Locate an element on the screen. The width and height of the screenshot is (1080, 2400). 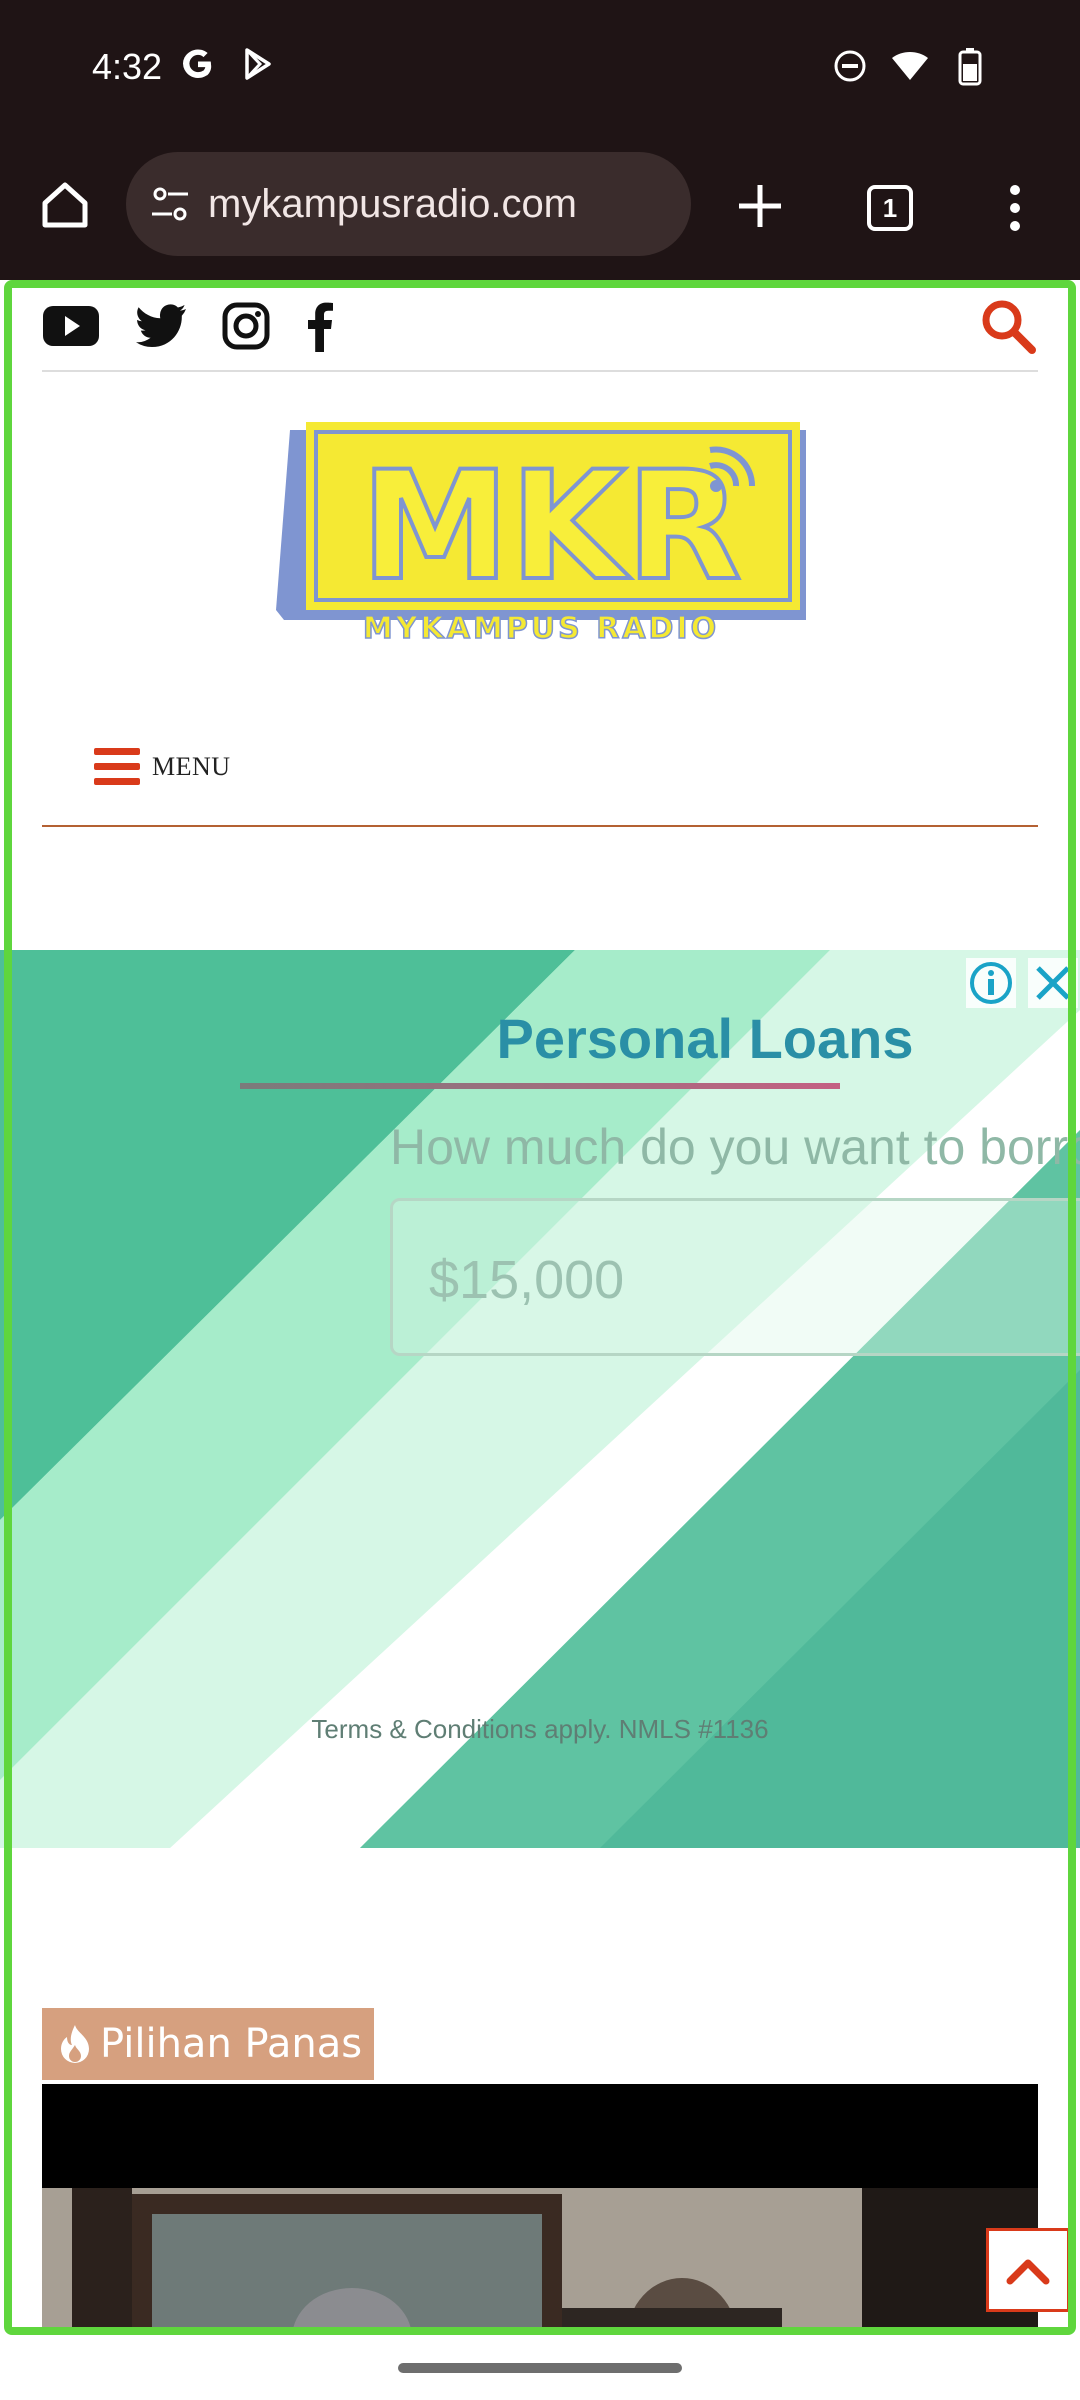
fire-icon is located at coordinates (75, 2044).